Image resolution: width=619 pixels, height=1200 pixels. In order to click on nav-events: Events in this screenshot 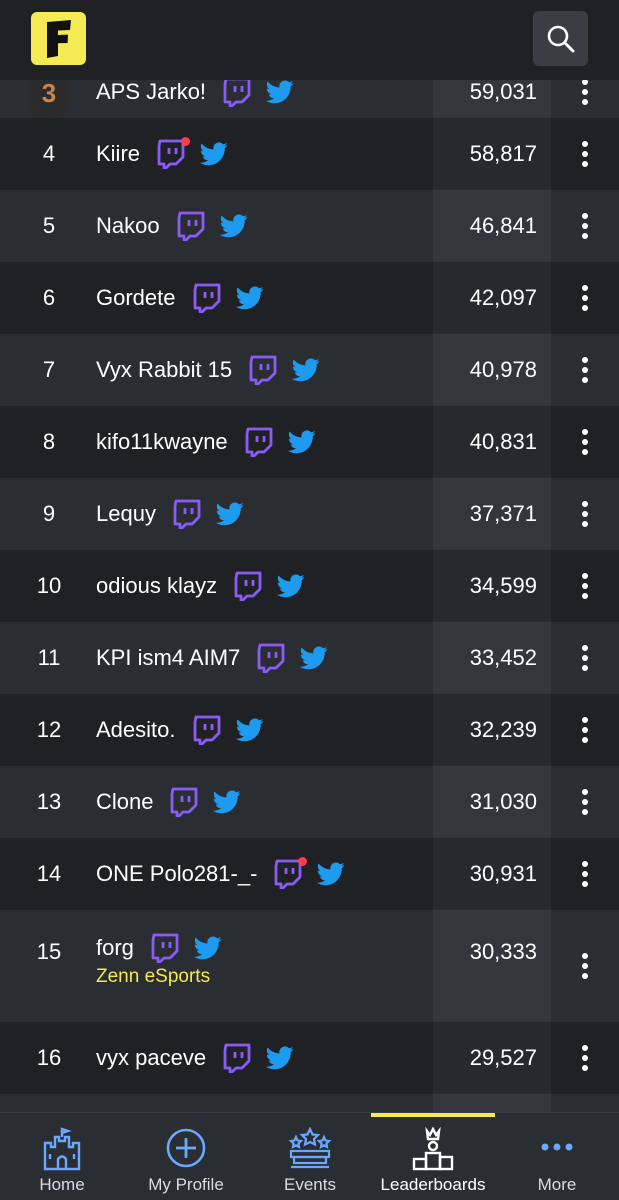, I will do `click(310, 1156)`.